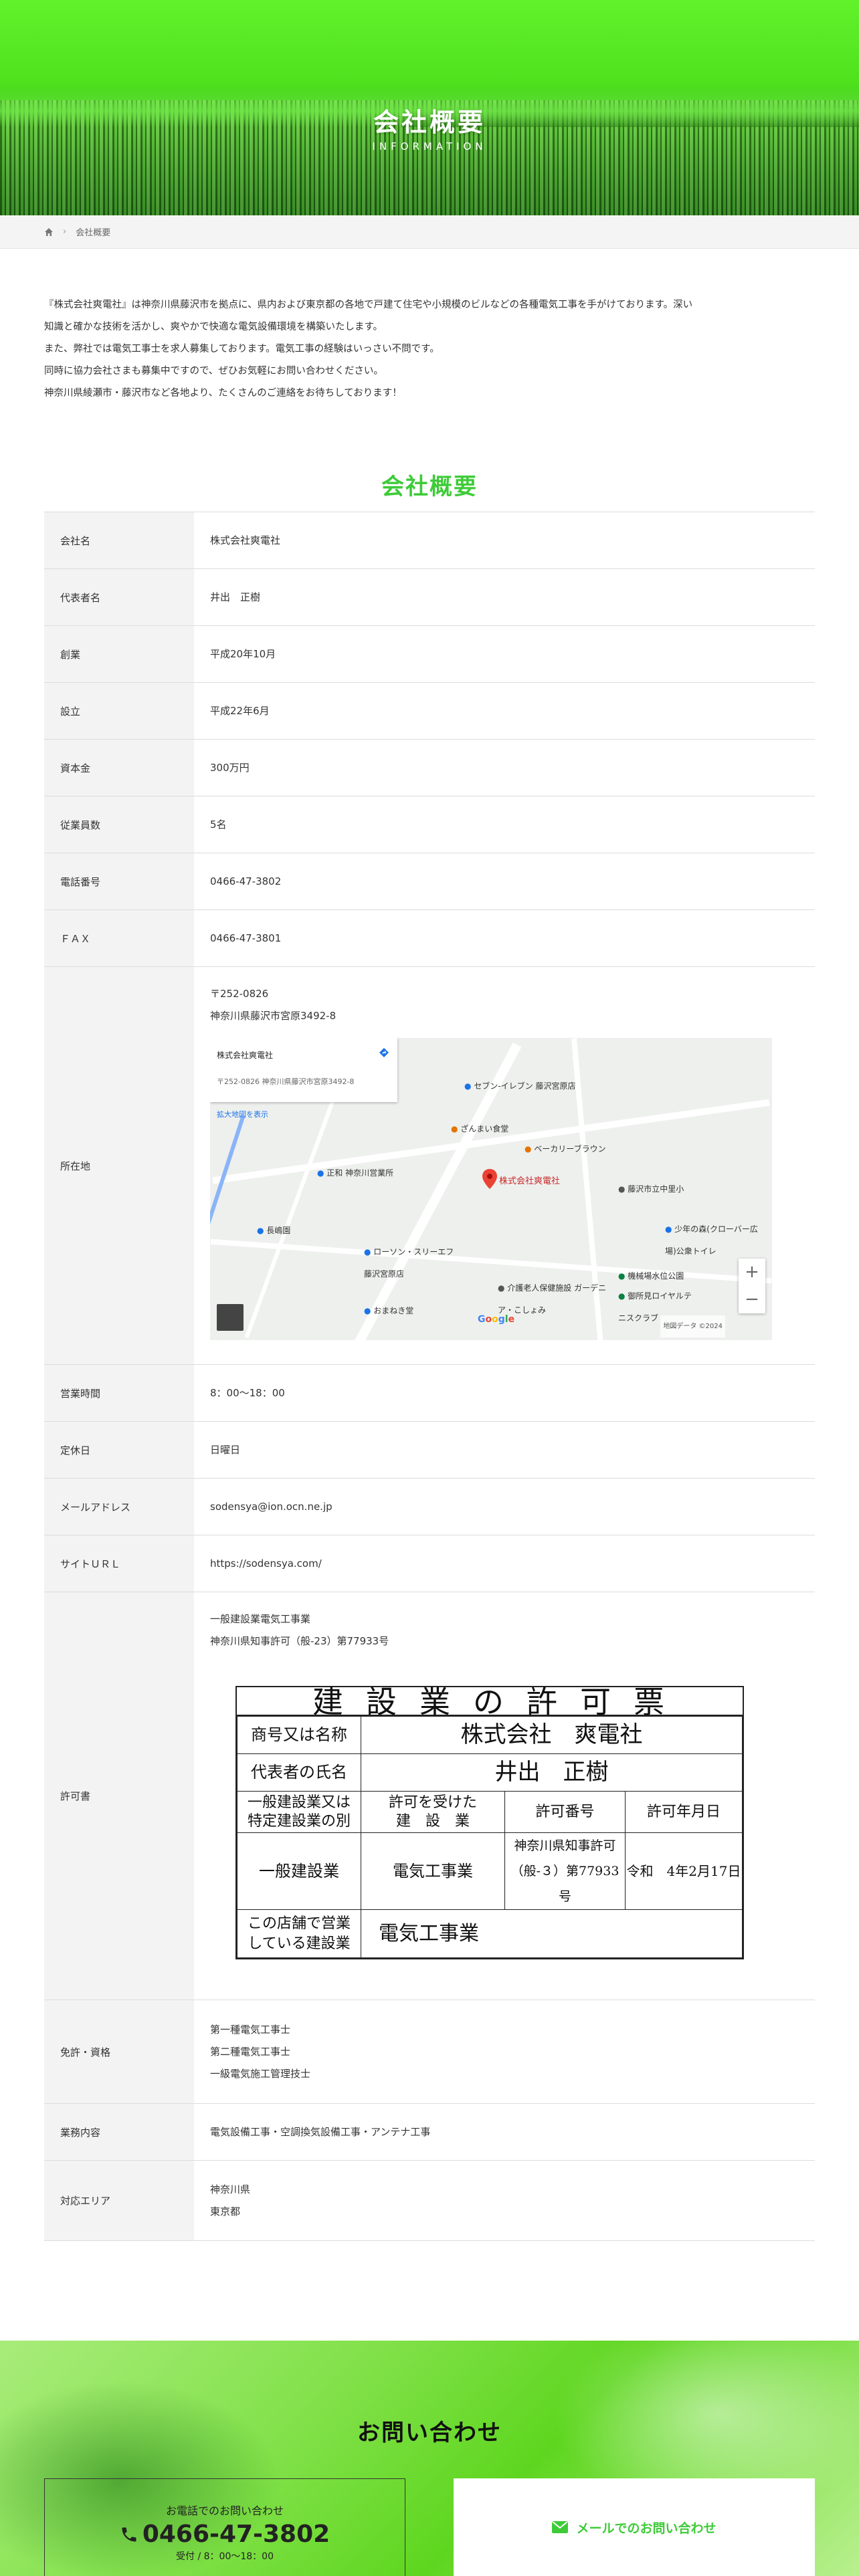 This screenshot has height=2576, width=859. I want to click on map-info-title: 株式会社爽電社, so click(245, 1055).